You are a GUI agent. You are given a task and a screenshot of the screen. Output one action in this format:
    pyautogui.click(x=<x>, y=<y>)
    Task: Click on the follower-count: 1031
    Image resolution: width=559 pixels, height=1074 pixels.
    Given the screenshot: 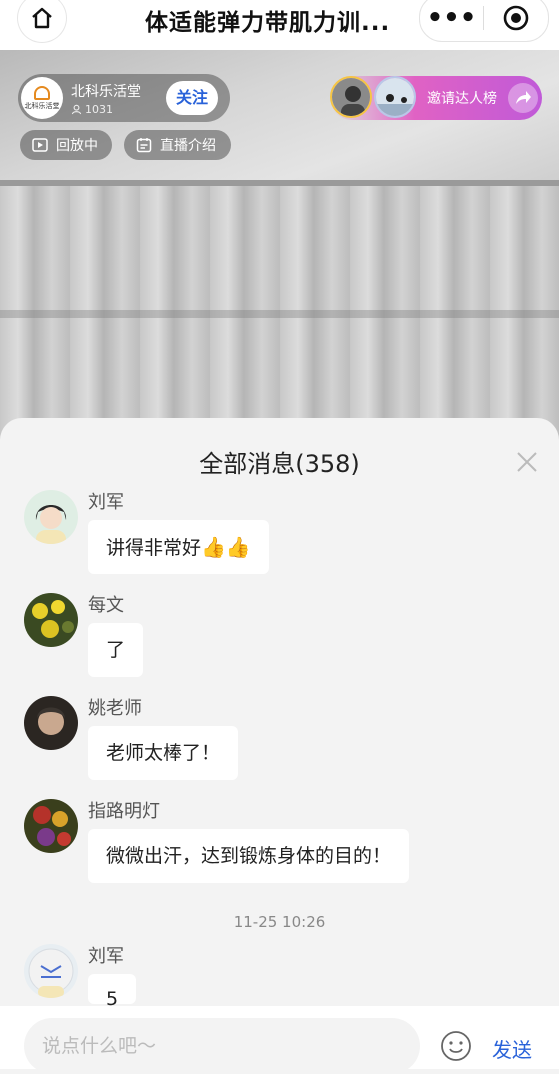 What is the action you would take?
    pyautogui.click(x=106, y=109)
    